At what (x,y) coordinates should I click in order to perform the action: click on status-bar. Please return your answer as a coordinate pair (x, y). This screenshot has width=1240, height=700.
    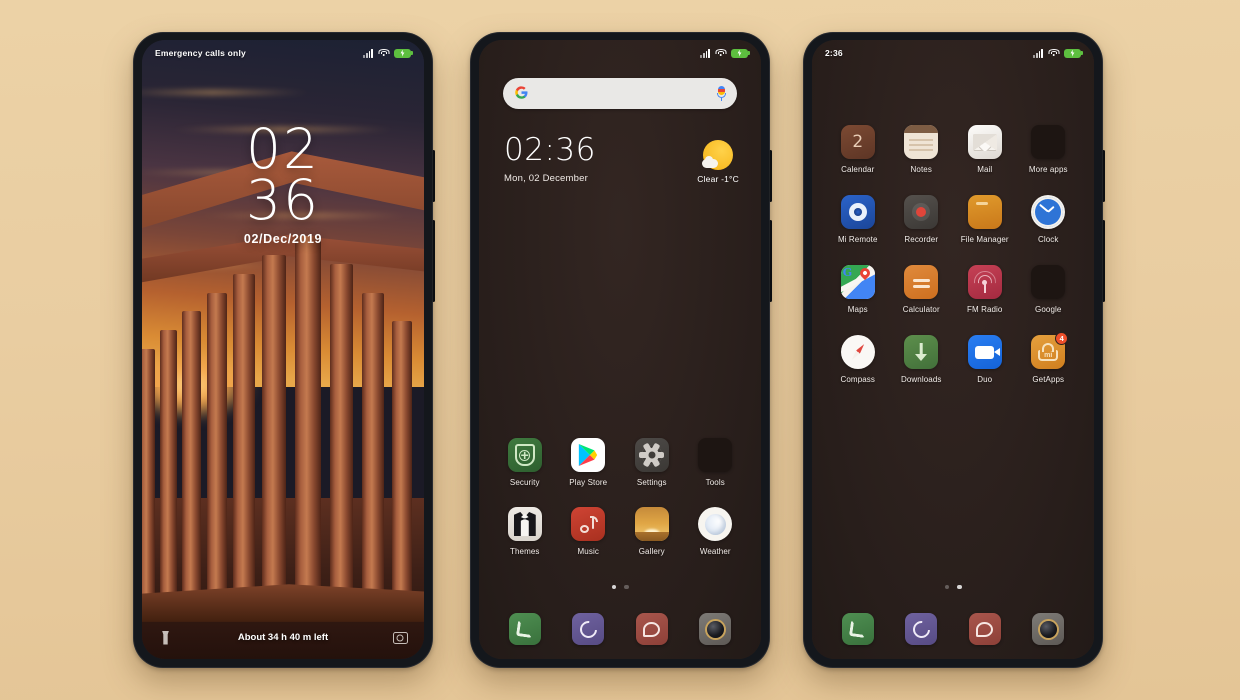
    Looking at the image, I should click on (620, 53).